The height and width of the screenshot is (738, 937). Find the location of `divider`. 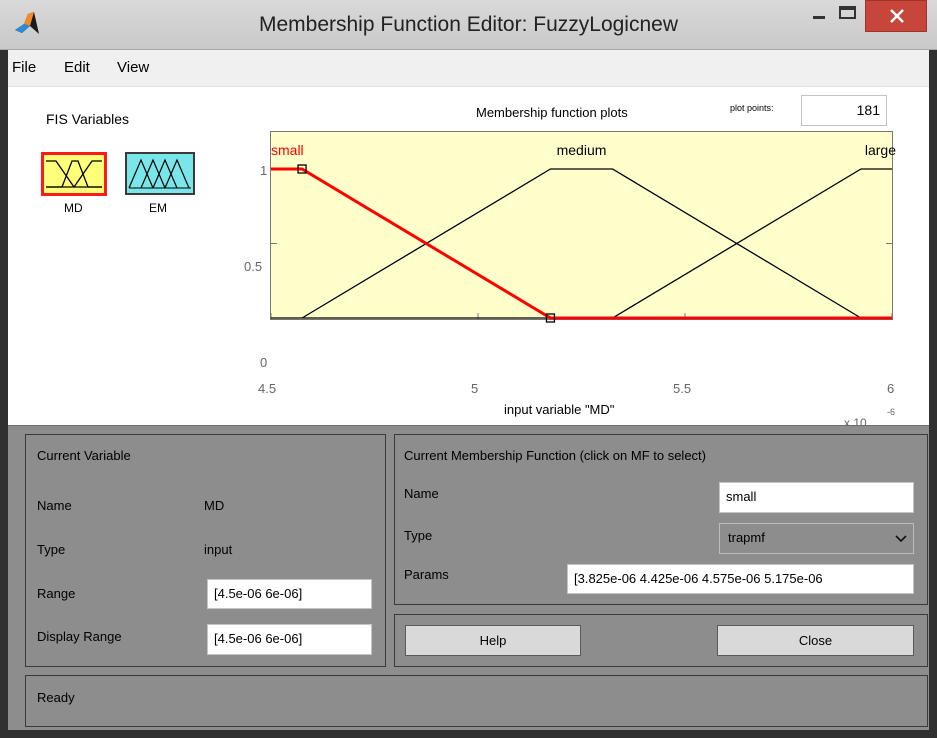

divider is located at coordinates (468, 425).